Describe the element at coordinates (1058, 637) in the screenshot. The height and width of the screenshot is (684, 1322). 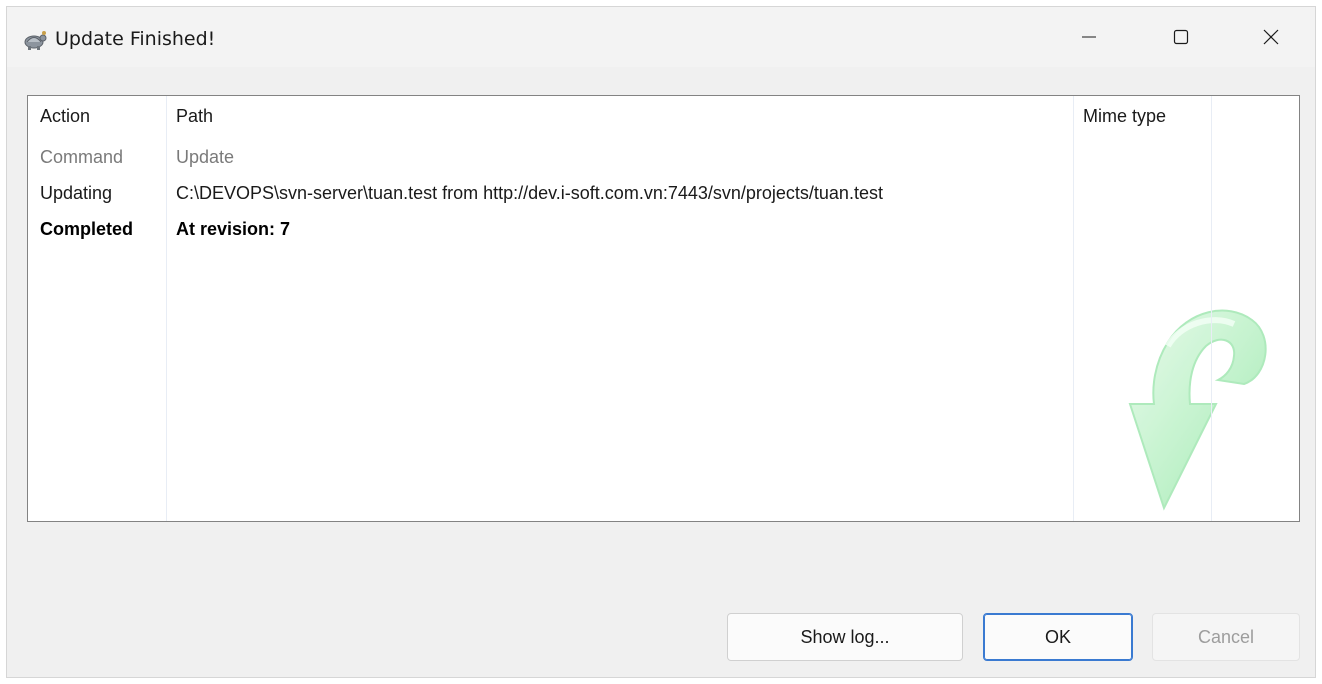
I see `ok-button: OK` at that location.